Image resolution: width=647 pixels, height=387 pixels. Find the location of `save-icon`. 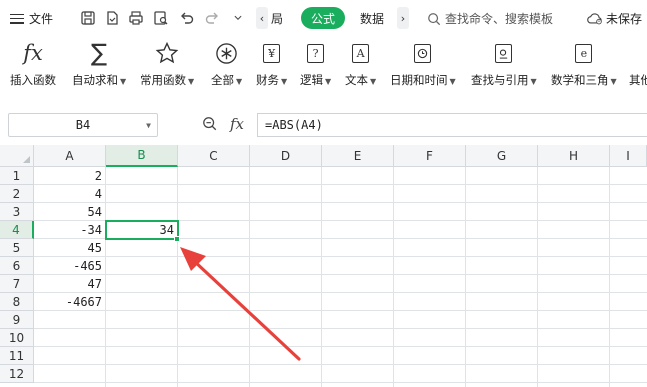

save-icon is located at coordinates (88, 18).